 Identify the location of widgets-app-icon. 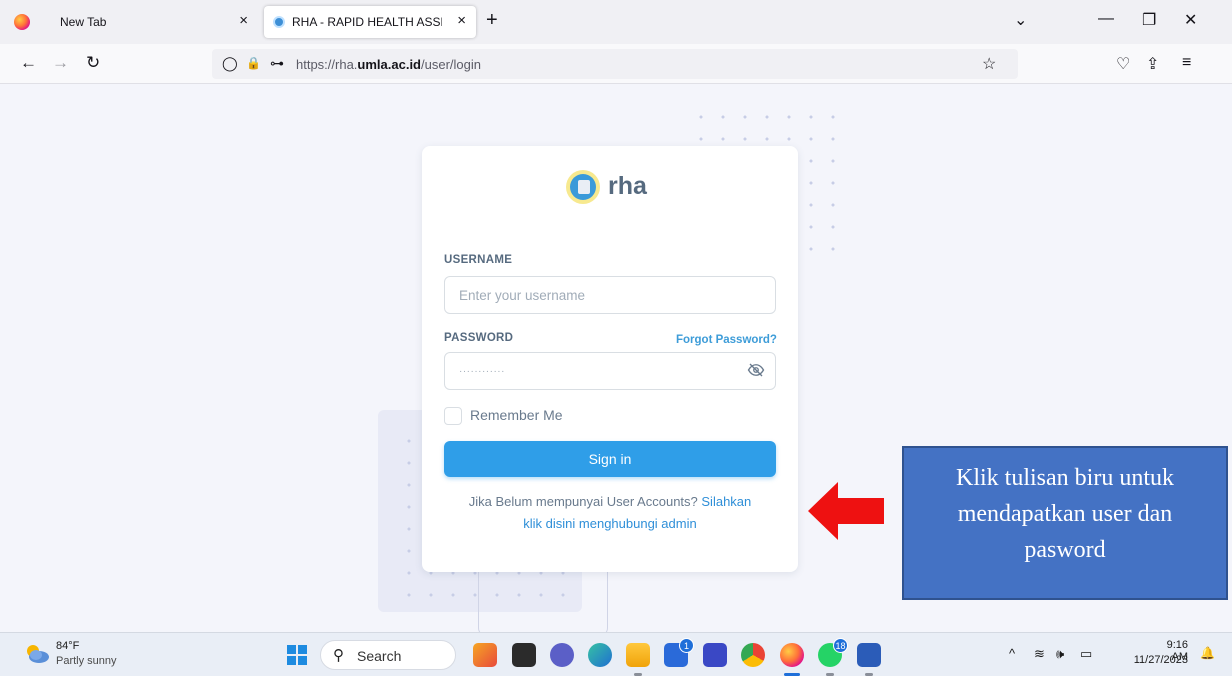
(485, 655).